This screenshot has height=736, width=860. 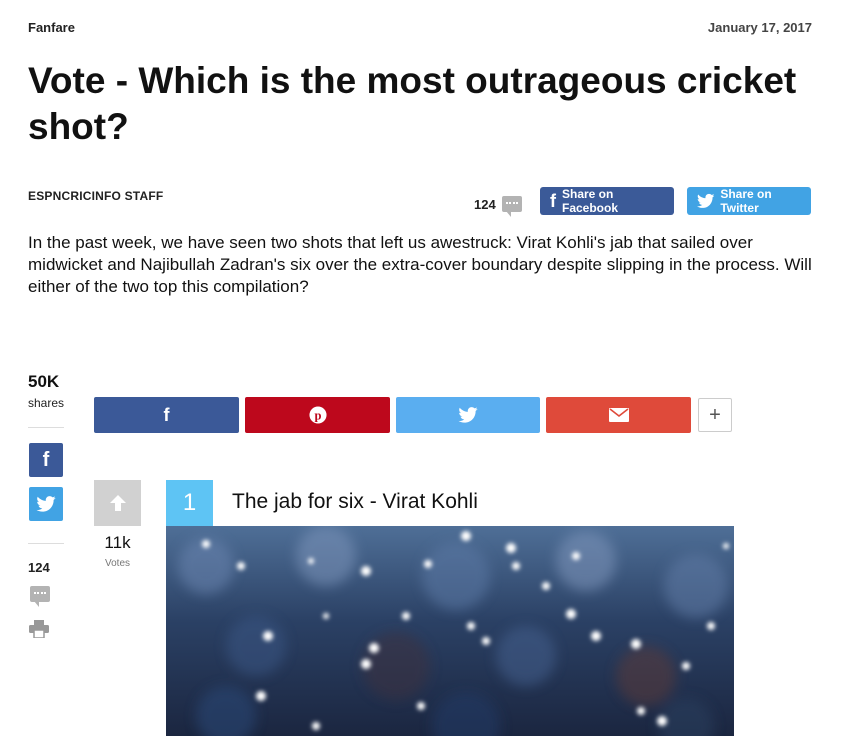 I want to click on pinterest-icon: p, so click(x=317, y=415).